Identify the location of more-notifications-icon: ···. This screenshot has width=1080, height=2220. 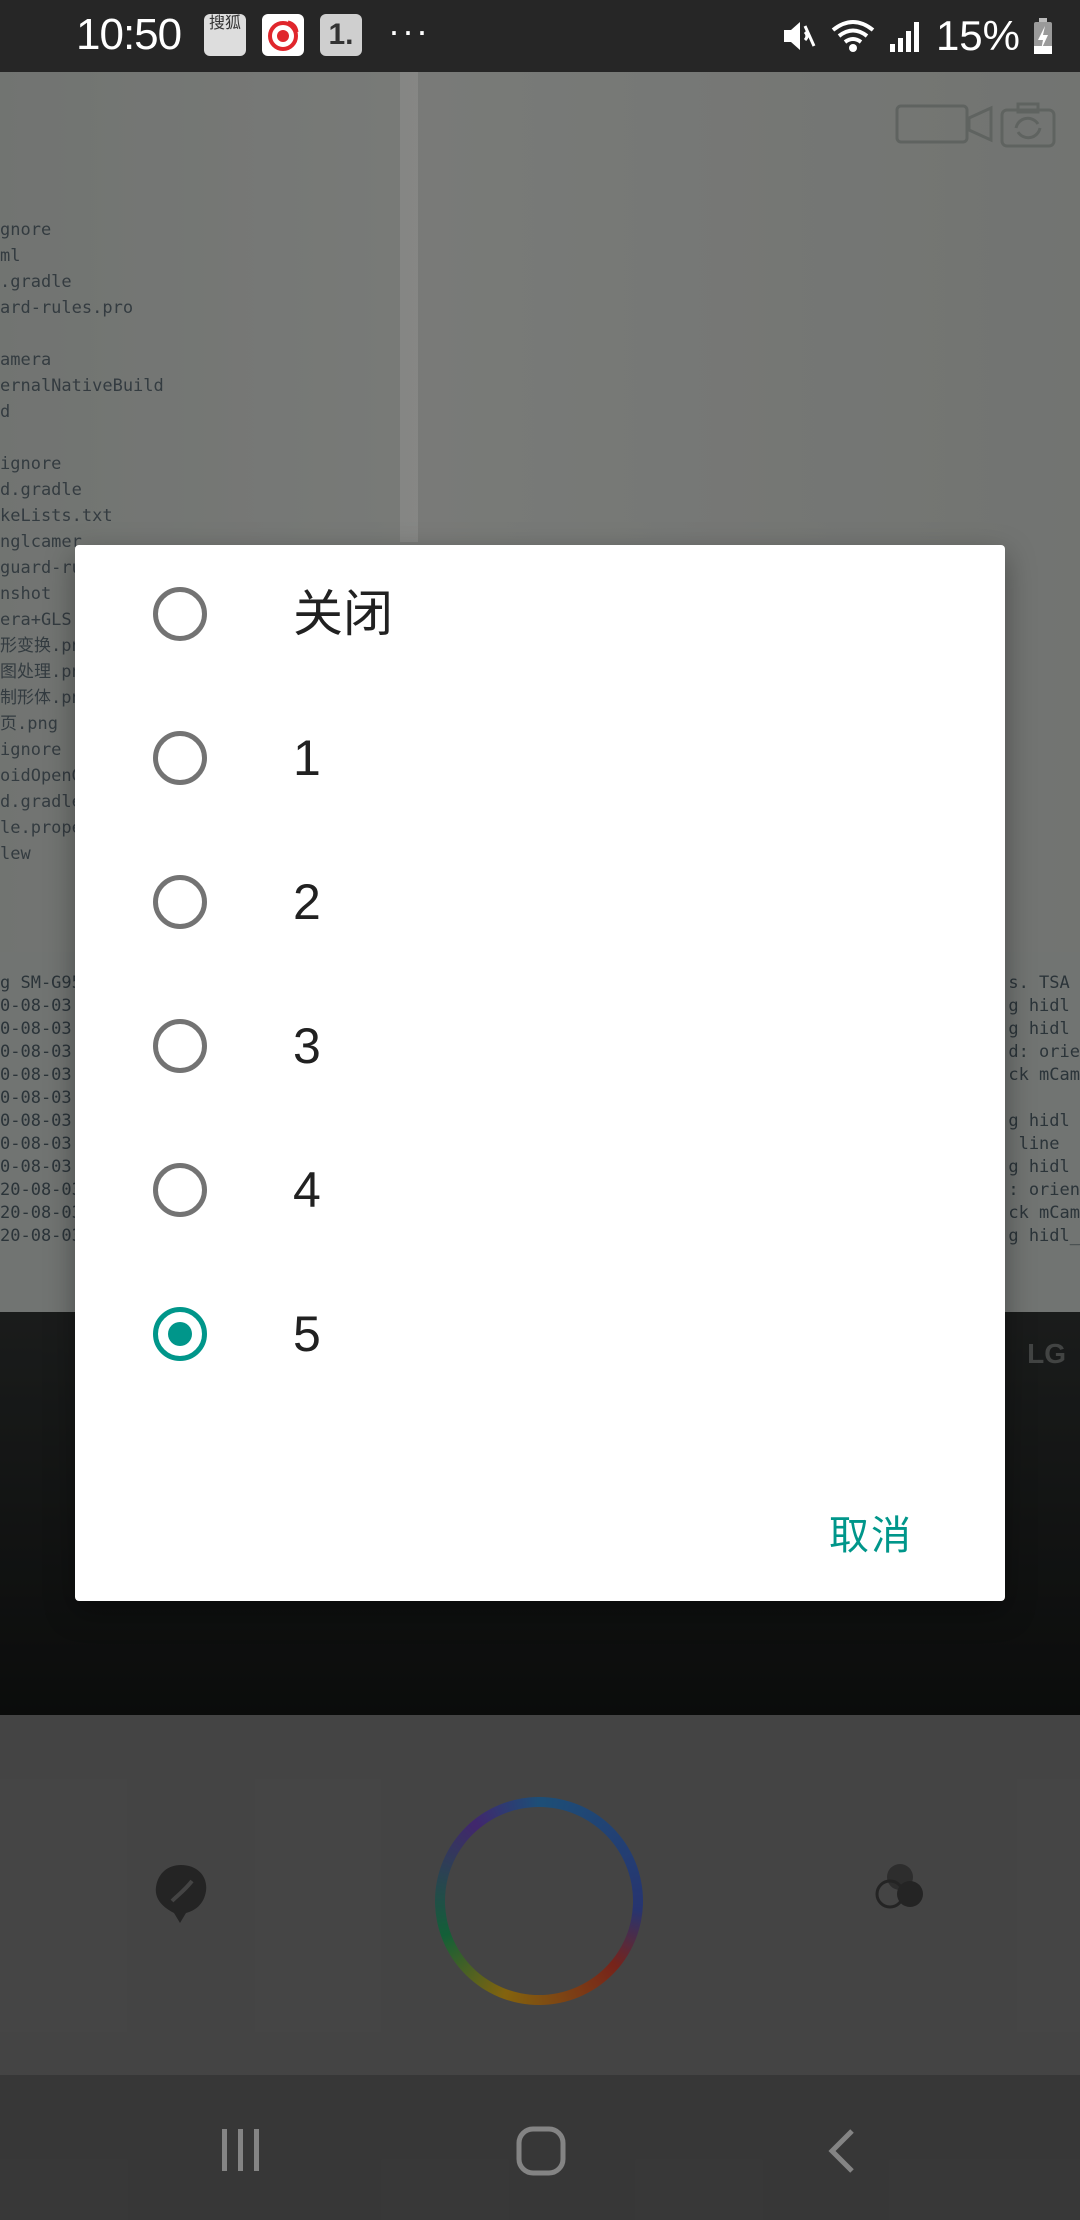
(409, 30).